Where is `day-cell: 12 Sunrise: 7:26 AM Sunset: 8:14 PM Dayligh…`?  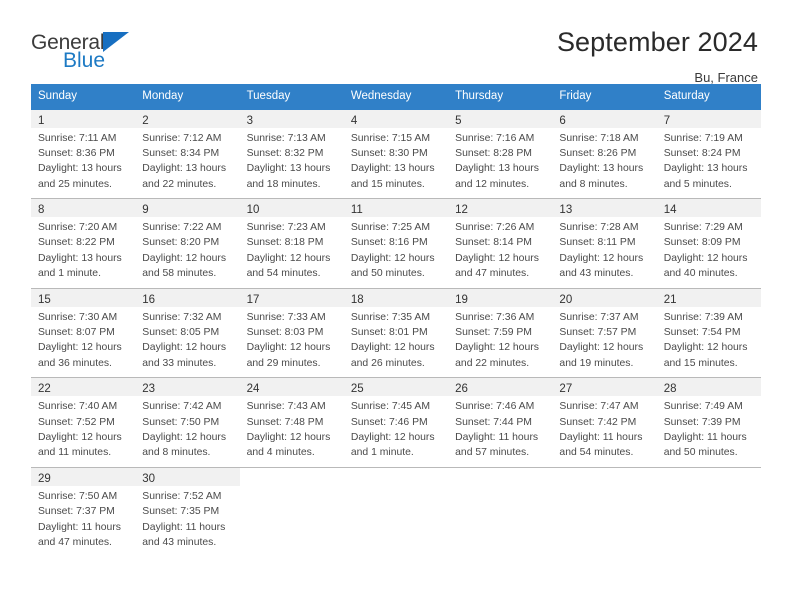
day-cell: 12 Sunrise: 7:26 AM Sunset: 8:14 PM Dayligh… is located at coordinates (500, 243).